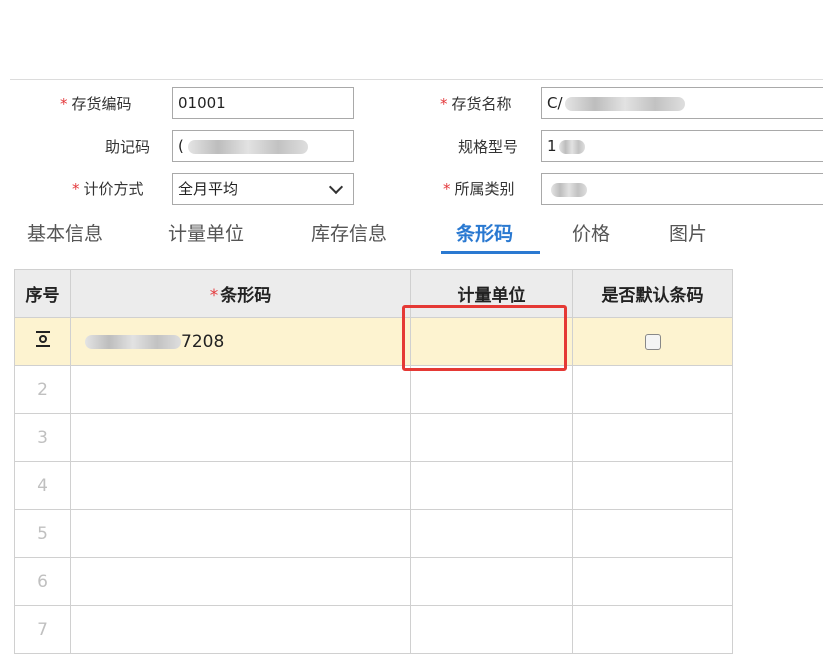  I want to click on table-row: 7, so click(373, 629).